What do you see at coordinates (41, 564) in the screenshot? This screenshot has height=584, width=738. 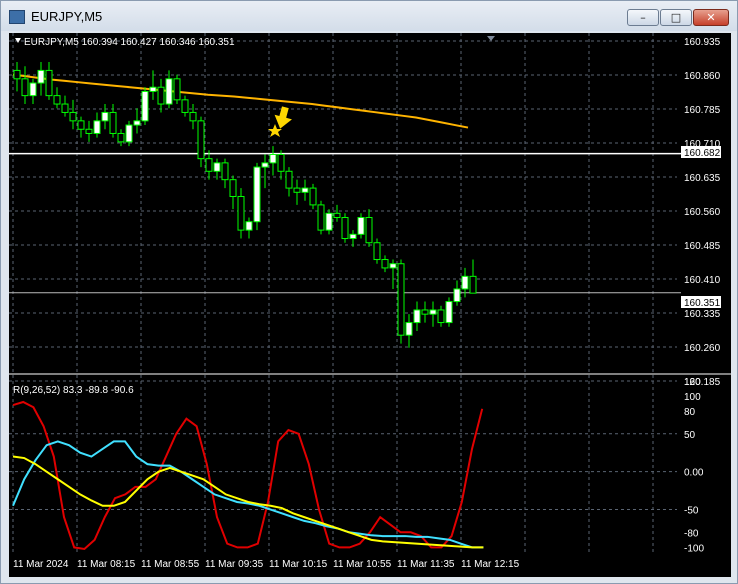 I see `time-axis-label: 11 Mar 2024` at bounding box center [41, 564].